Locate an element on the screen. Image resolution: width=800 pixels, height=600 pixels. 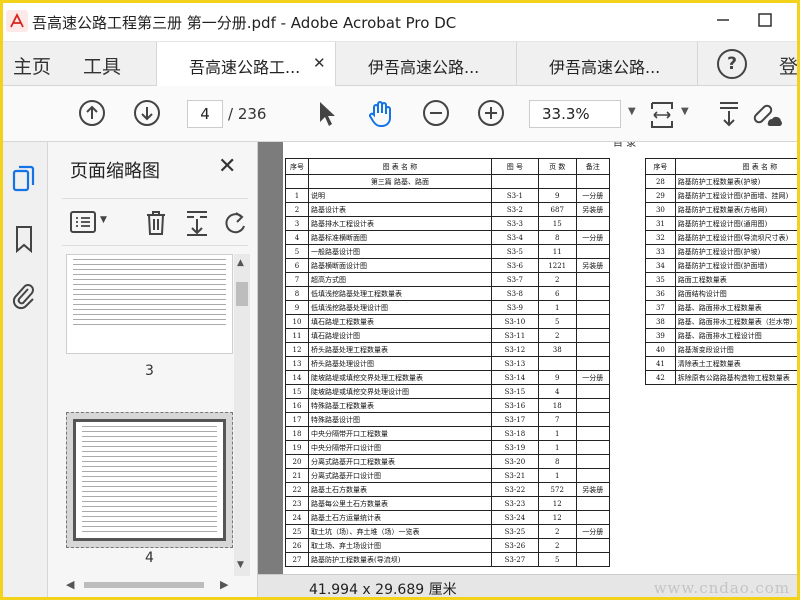
scroll-mode-icon is located at coordinates (729, 114).